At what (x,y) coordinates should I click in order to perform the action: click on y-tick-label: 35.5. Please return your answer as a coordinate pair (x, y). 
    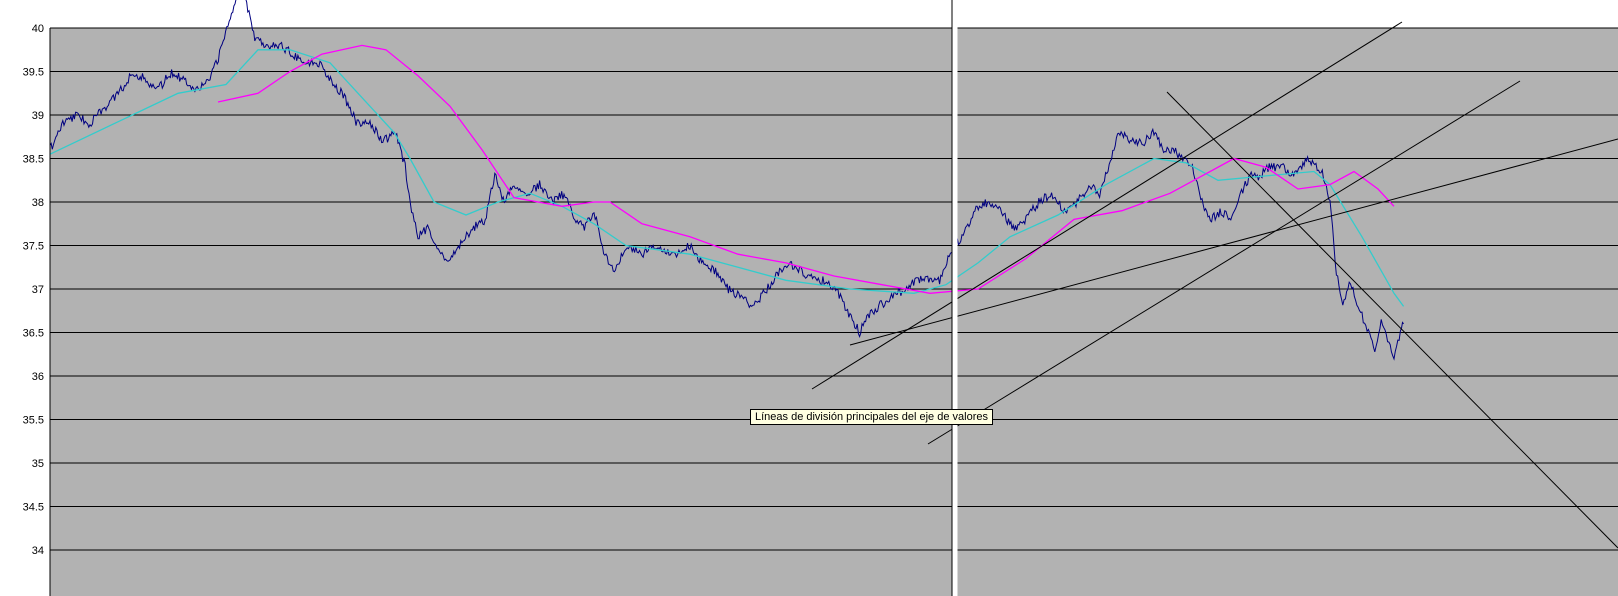
    Looking at the image, I should click on (33, 421).